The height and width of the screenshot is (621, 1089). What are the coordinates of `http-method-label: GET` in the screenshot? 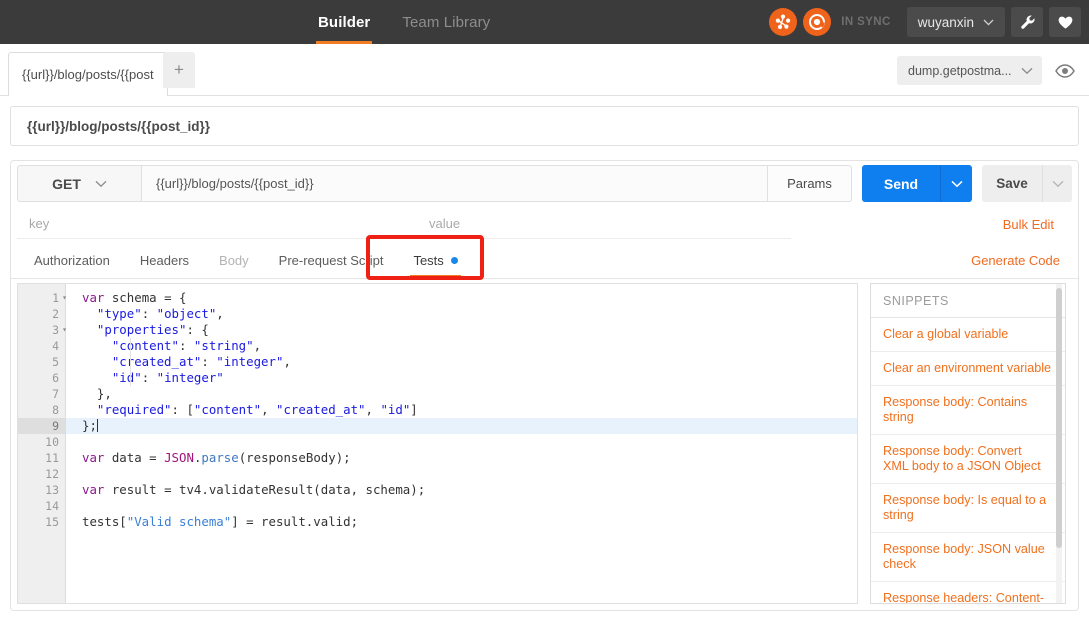 It's located at (66, 183).